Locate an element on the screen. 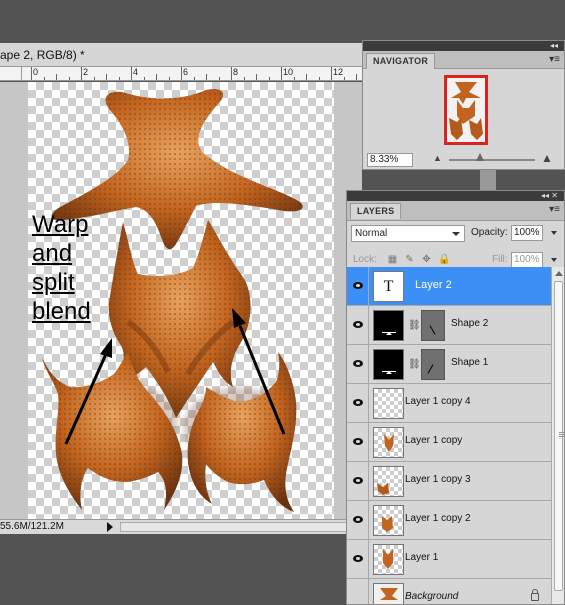 The height and width of the screenshot is (605, 565). lock-transparent-pixels-icon: ▦ is located at coordinates (392, 259).